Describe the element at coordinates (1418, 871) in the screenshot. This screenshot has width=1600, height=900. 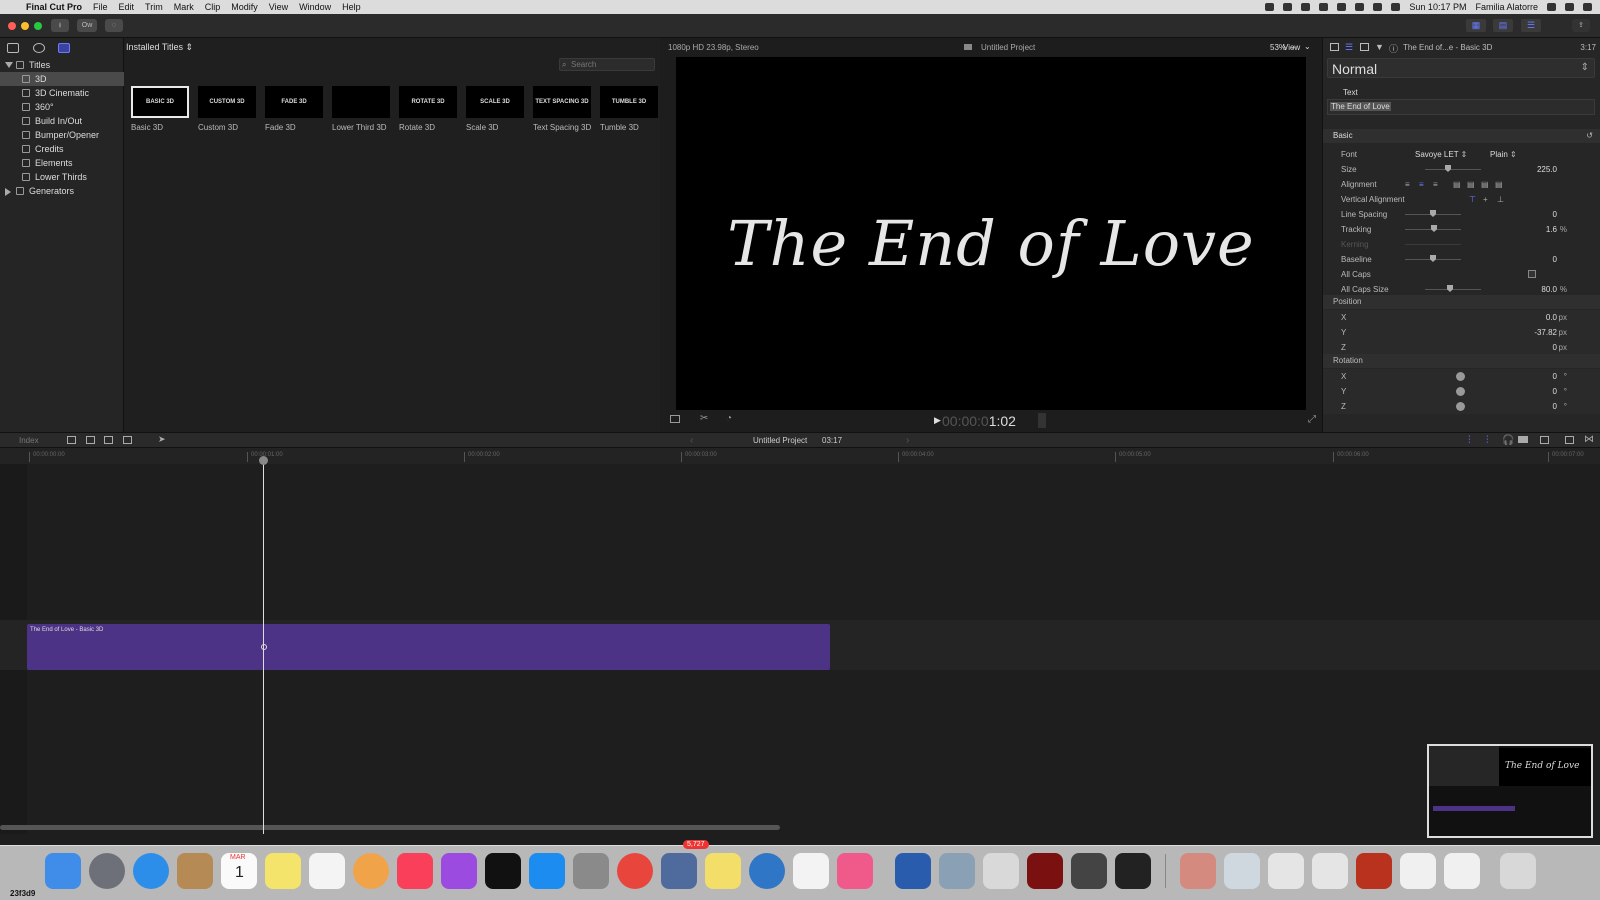
I see `word-doc-stack-icon` at that location.